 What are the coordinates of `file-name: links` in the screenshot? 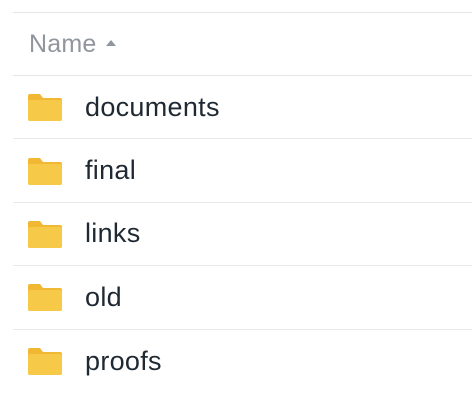 It's located at (113, 233).